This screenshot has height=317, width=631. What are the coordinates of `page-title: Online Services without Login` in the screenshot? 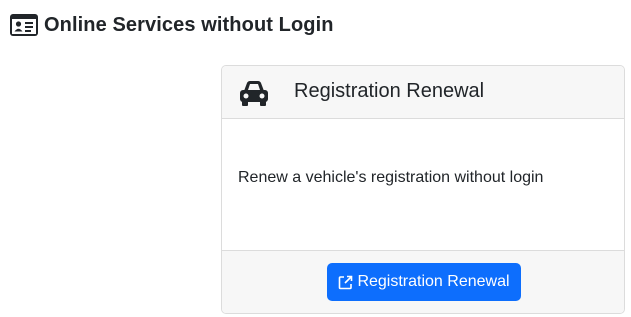 It's located at (189, 24).